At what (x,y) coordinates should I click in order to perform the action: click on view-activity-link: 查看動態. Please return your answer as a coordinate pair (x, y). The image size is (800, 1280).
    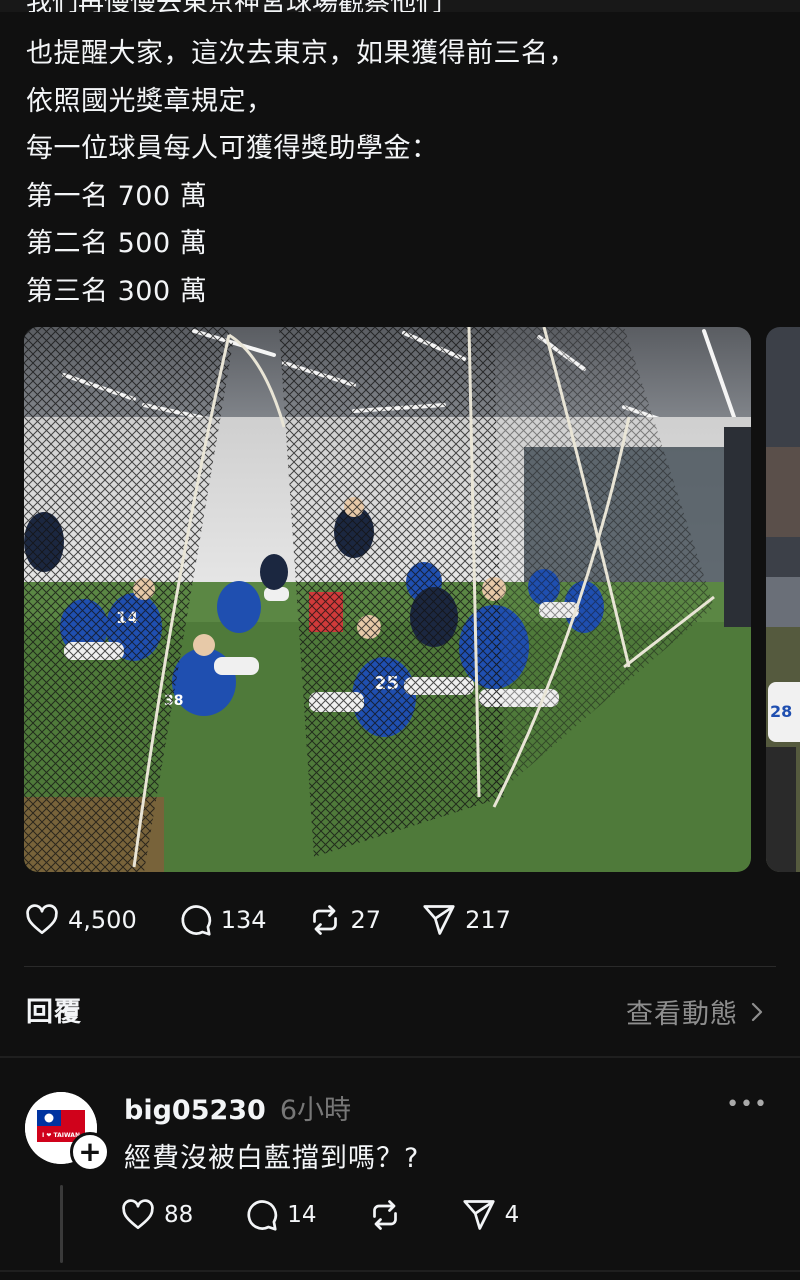
    Looking at the image, I should click on (695, 1011).